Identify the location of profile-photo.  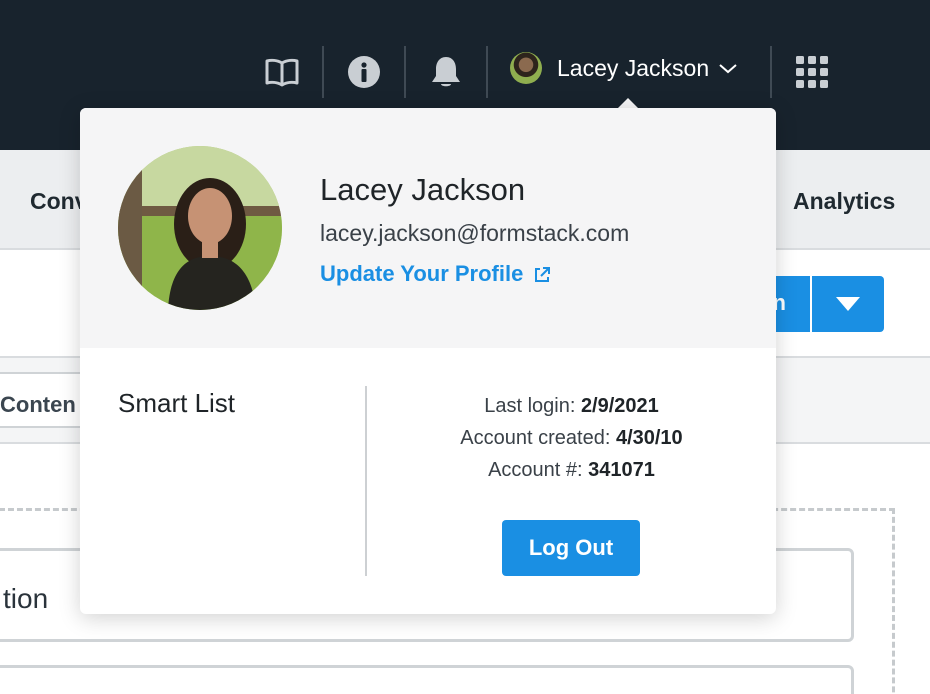
(200, 228).